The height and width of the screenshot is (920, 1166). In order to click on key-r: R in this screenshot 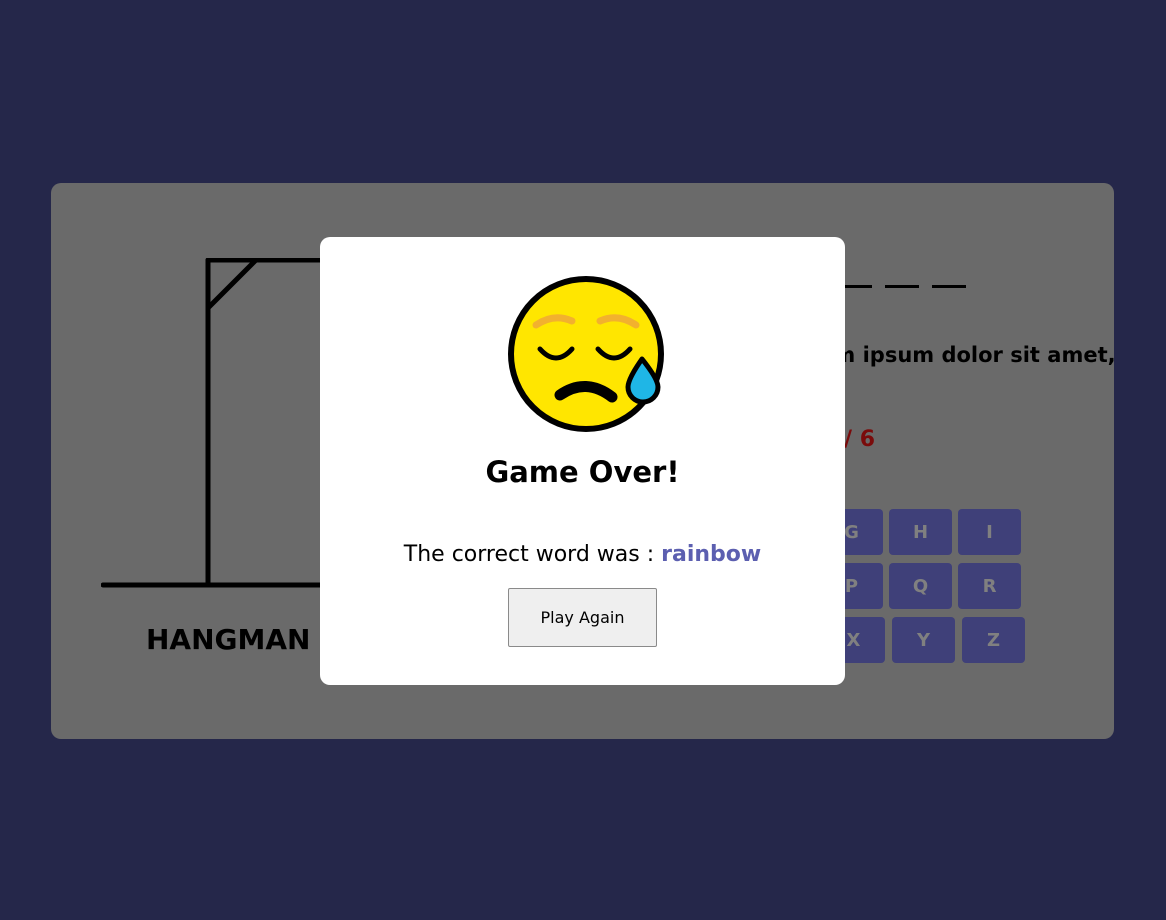, I will do `click(989, 586)`.